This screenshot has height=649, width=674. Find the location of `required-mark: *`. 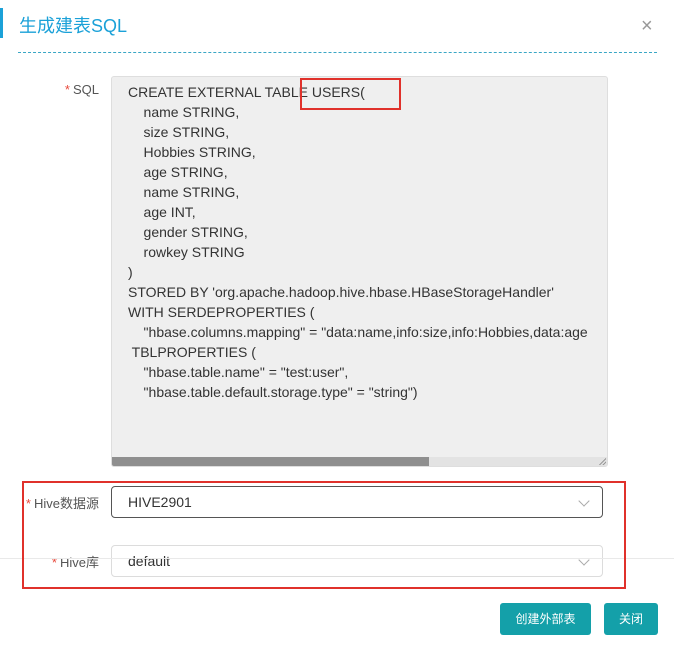

required-mark: * is located at coordinates (67, 89).